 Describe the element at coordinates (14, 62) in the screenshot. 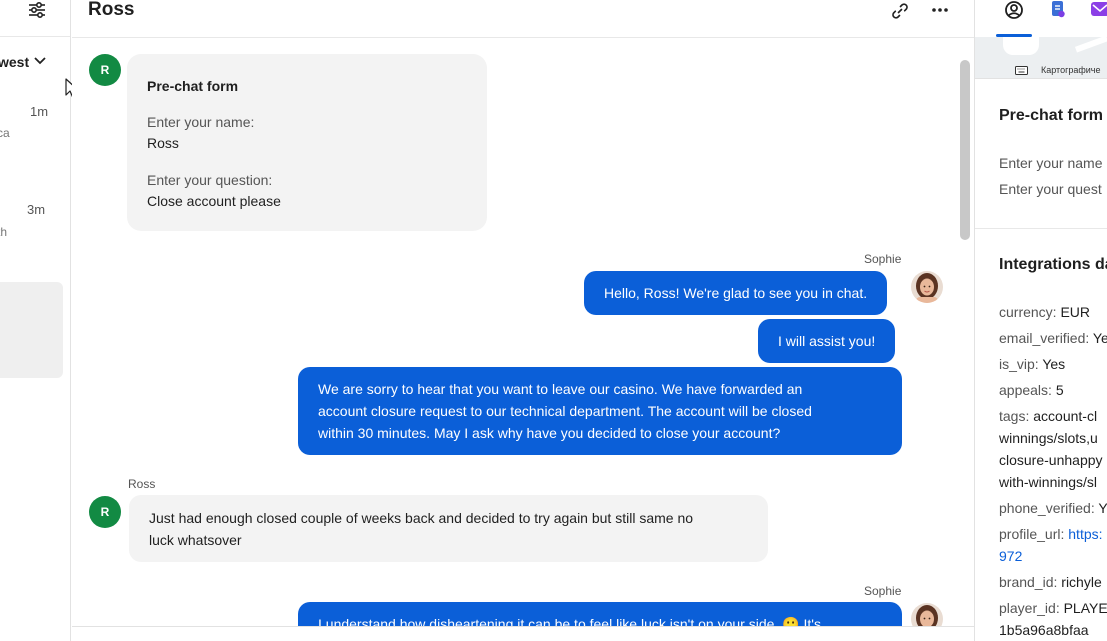

I see `sort-dropdown-label: west` at that location.